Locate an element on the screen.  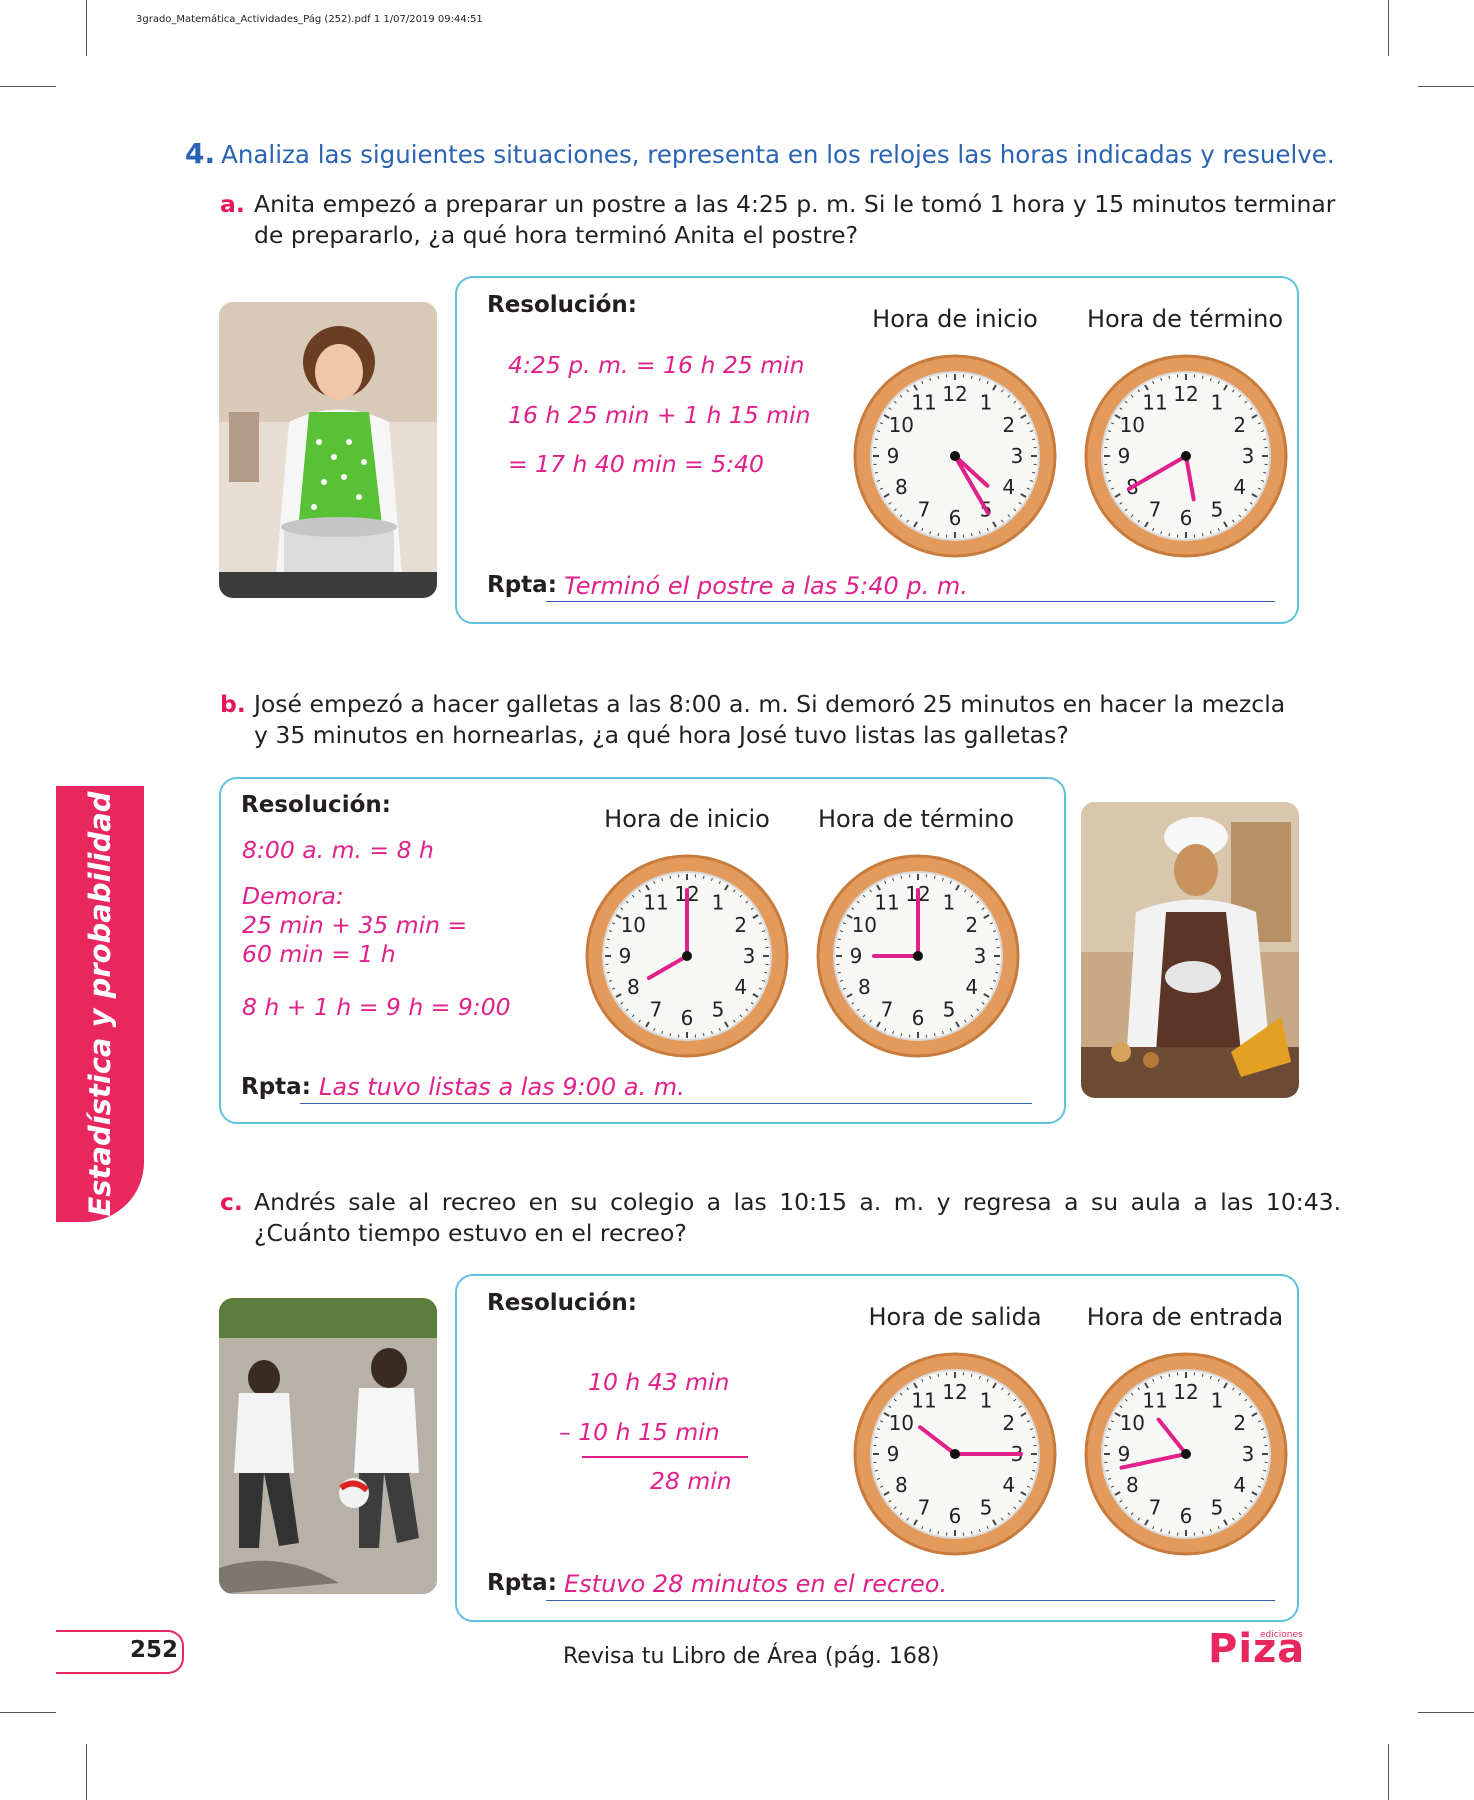
clock-end-b: 121234567891011 is located at coordinates (918, 958).